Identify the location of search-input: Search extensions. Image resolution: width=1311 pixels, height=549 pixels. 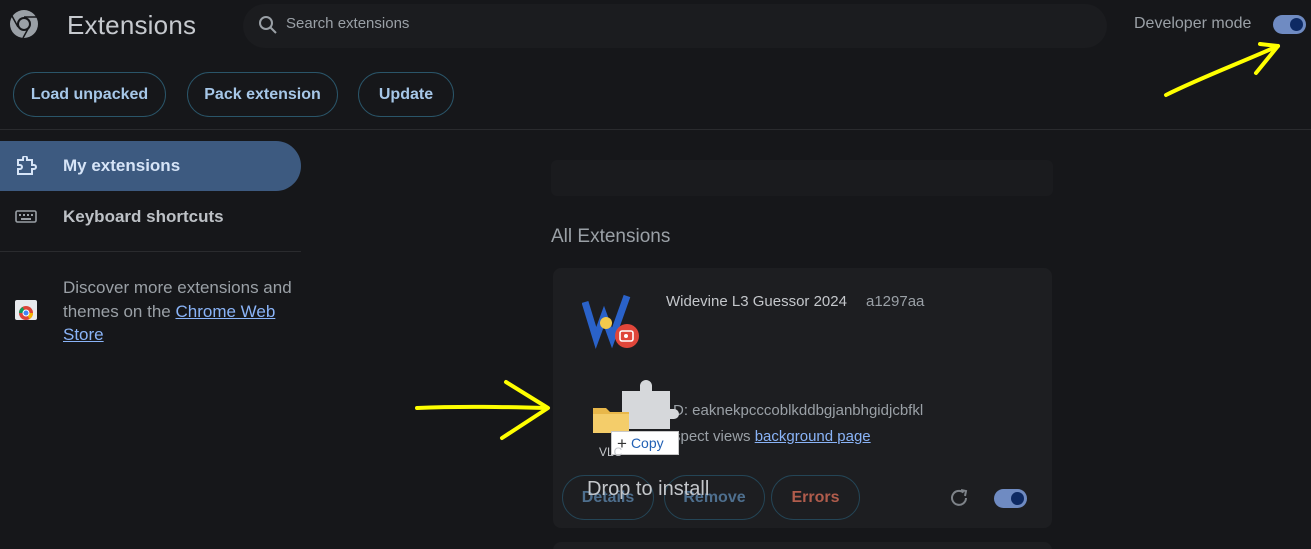
(675, 26).